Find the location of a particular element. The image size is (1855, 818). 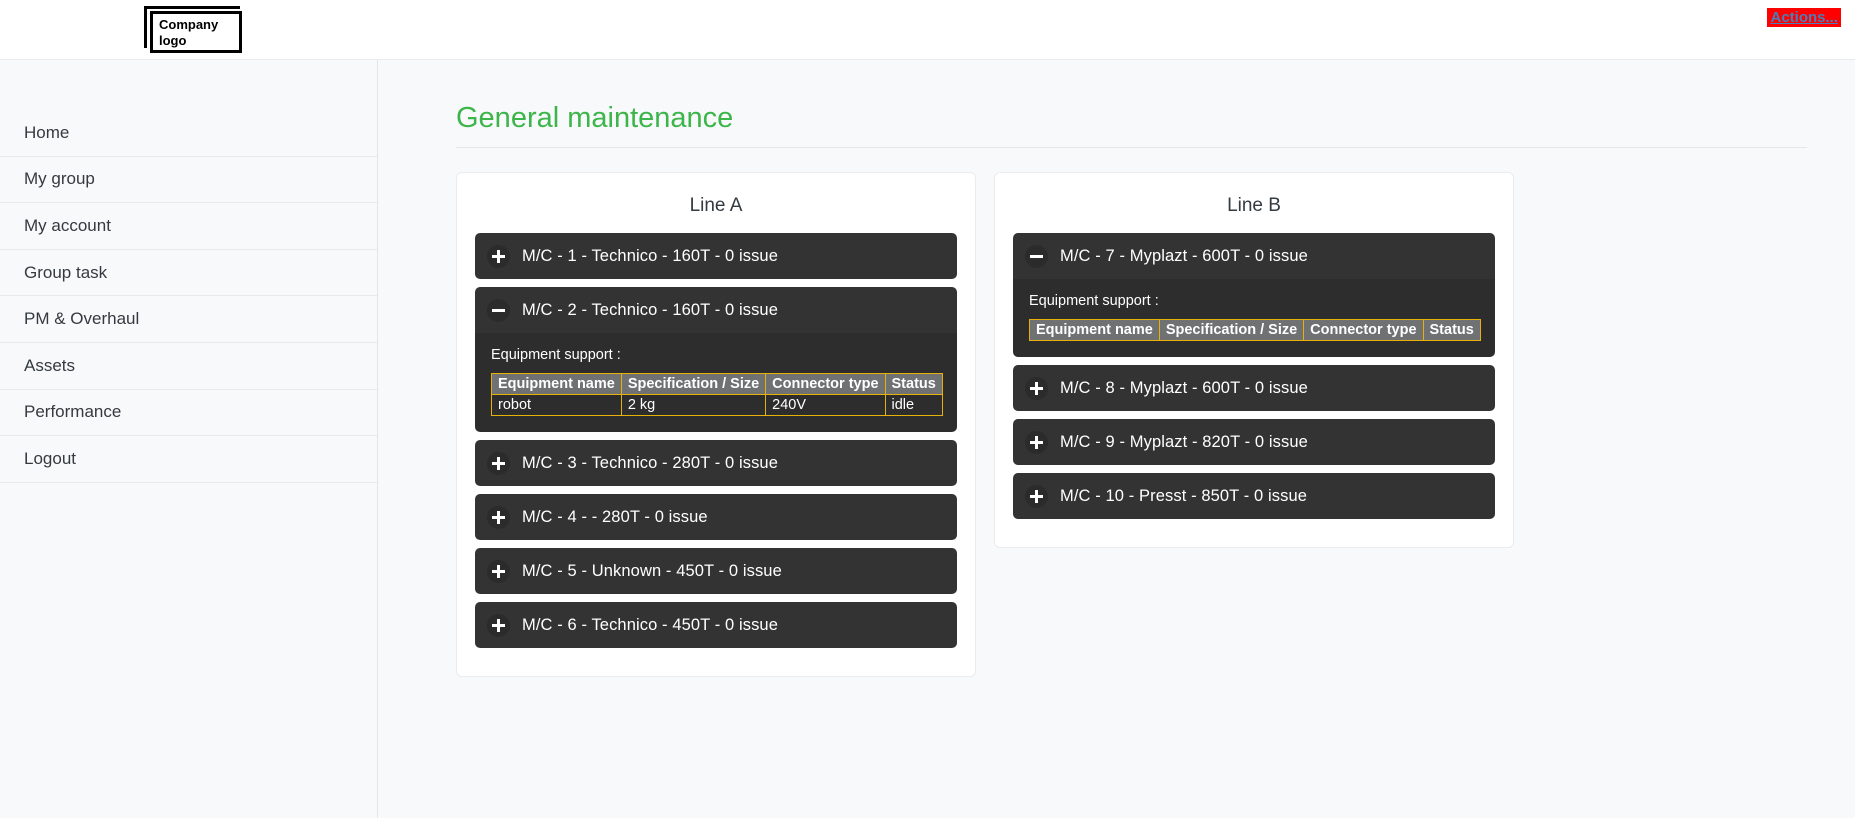

sidebar-item-label: Performance is located at coordinates (73, 412).